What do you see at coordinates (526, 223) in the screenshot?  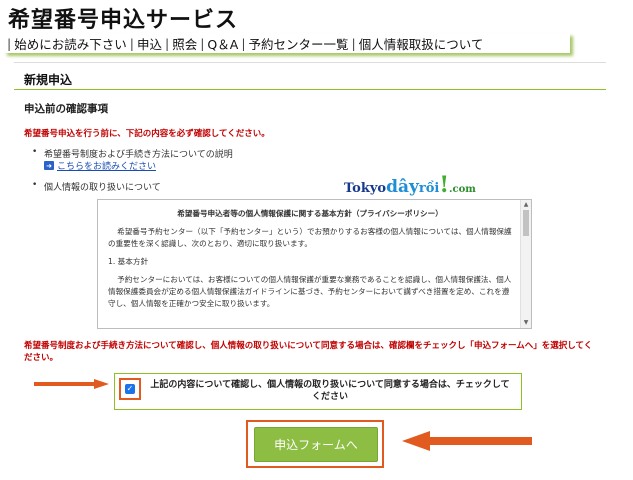 I see `scroll-thumb` at bounding box center [526, 223].